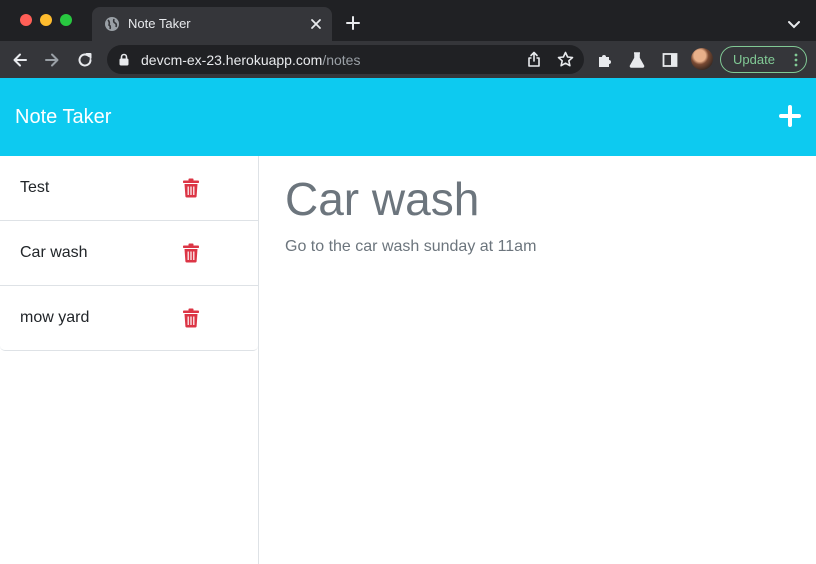 The width and height of the screenshot is (816, 564). I want to click on chevron-down-icon, so click(794, 24).